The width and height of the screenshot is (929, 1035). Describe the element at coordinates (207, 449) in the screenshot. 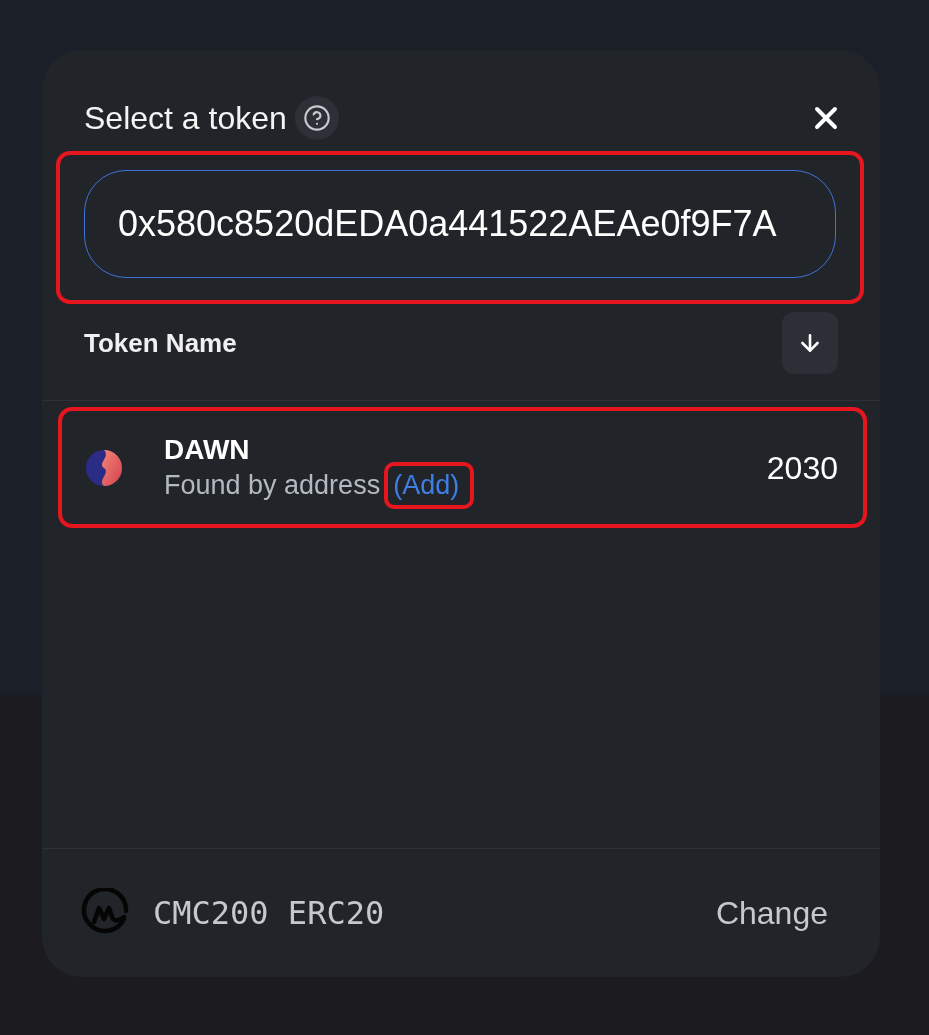

I see `token-symbol: DAWN` at that location.